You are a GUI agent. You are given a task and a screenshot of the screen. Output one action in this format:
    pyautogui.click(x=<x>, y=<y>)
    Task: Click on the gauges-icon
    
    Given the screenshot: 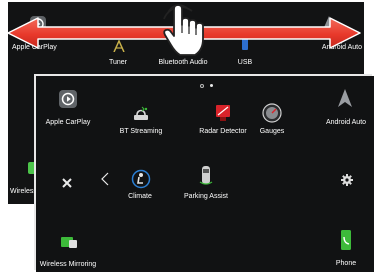 What is the action you would take?
    pyautogui.click(x=272, y=113)
    